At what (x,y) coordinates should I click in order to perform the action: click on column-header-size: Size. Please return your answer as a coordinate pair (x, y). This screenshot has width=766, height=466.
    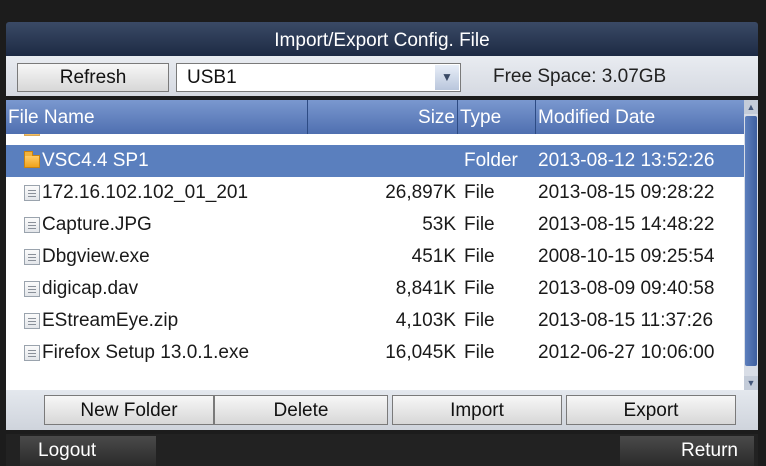
    Looking at the image, I should click on (383, 117).